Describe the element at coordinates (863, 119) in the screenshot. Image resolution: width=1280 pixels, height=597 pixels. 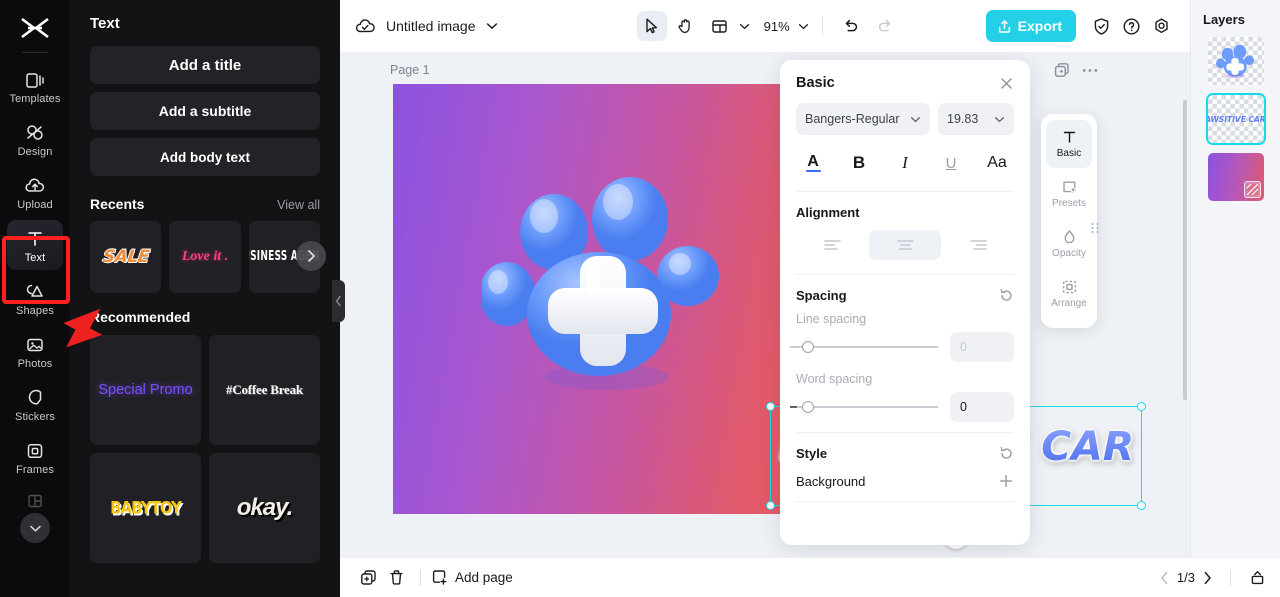
I see `font-family-select: Bangers-Regular` at that location.